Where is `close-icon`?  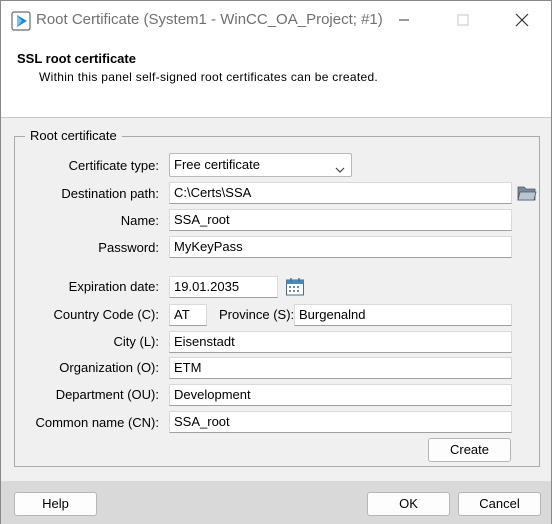 close-icon is located at coordinates (522, 20).